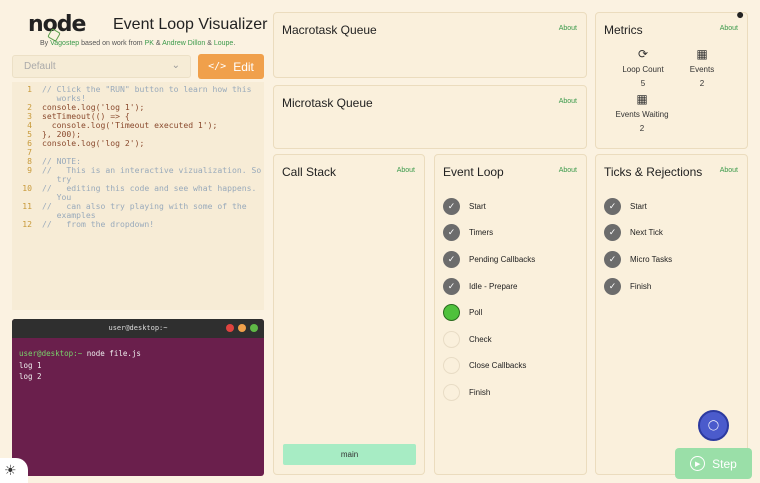  What do you see at coordinates (642, 99) in the screenshot?
I see `calendar-clock-icon: ▦` at bounding box center [642, 99].